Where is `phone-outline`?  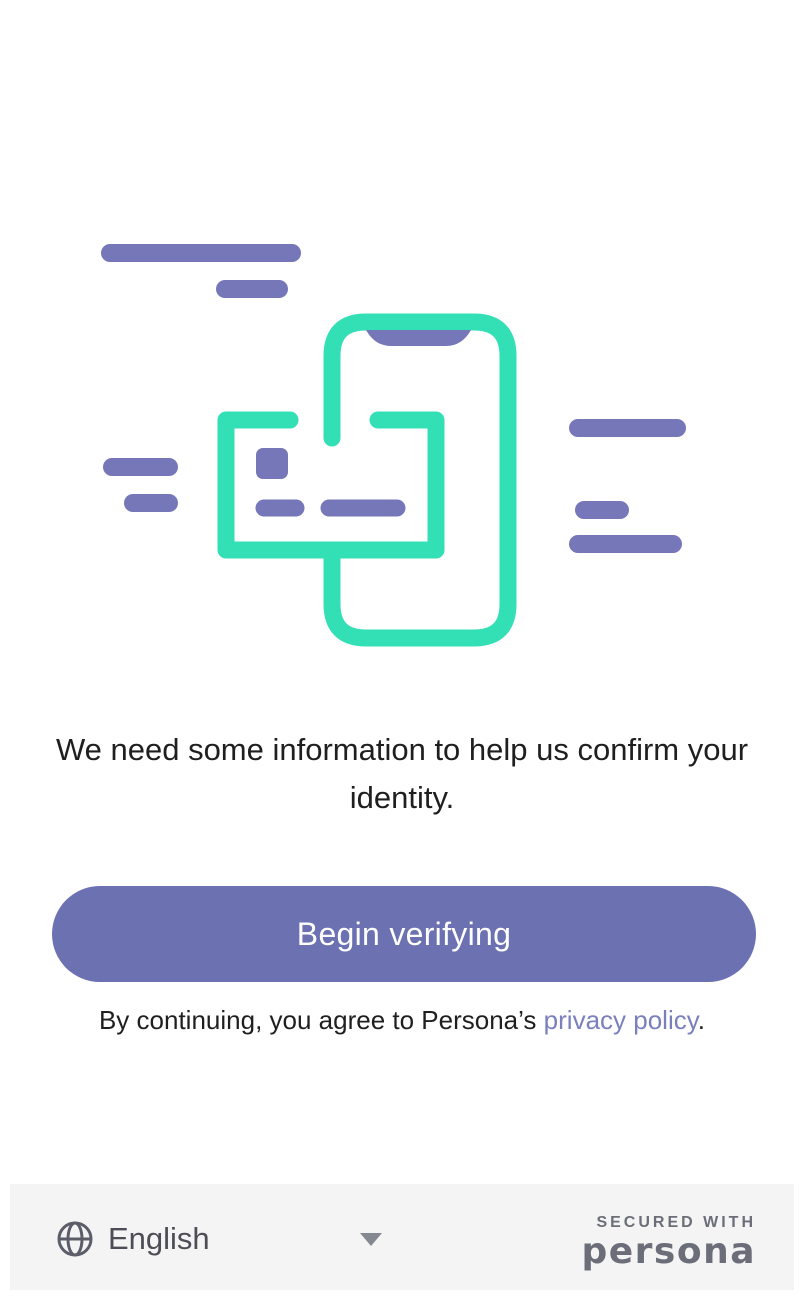 phone-outline is located at coordinates (420, 480).